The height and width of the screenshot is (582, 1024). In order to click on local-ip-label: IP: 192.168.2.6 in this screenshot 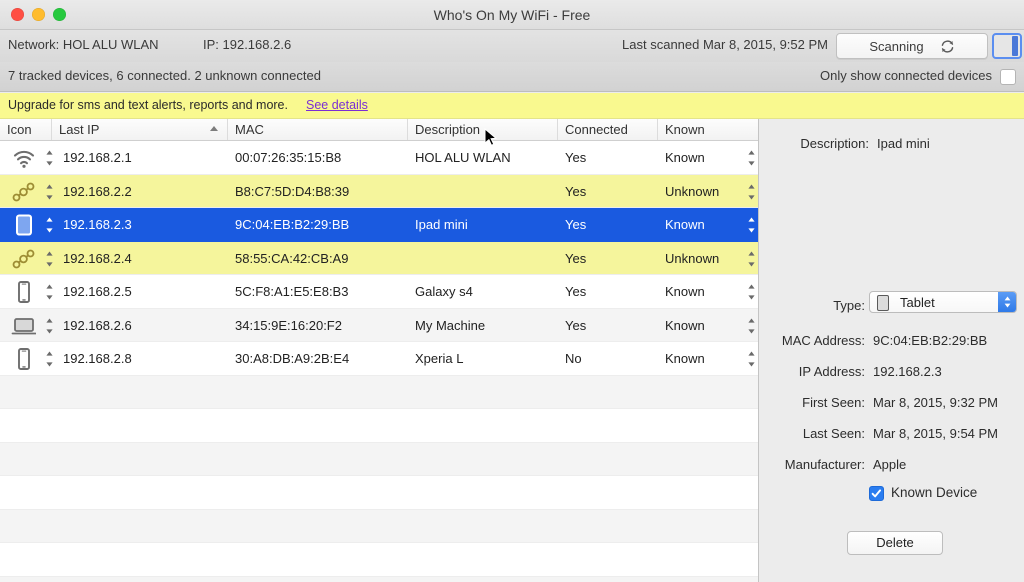, I will do `click(247, 44)`.